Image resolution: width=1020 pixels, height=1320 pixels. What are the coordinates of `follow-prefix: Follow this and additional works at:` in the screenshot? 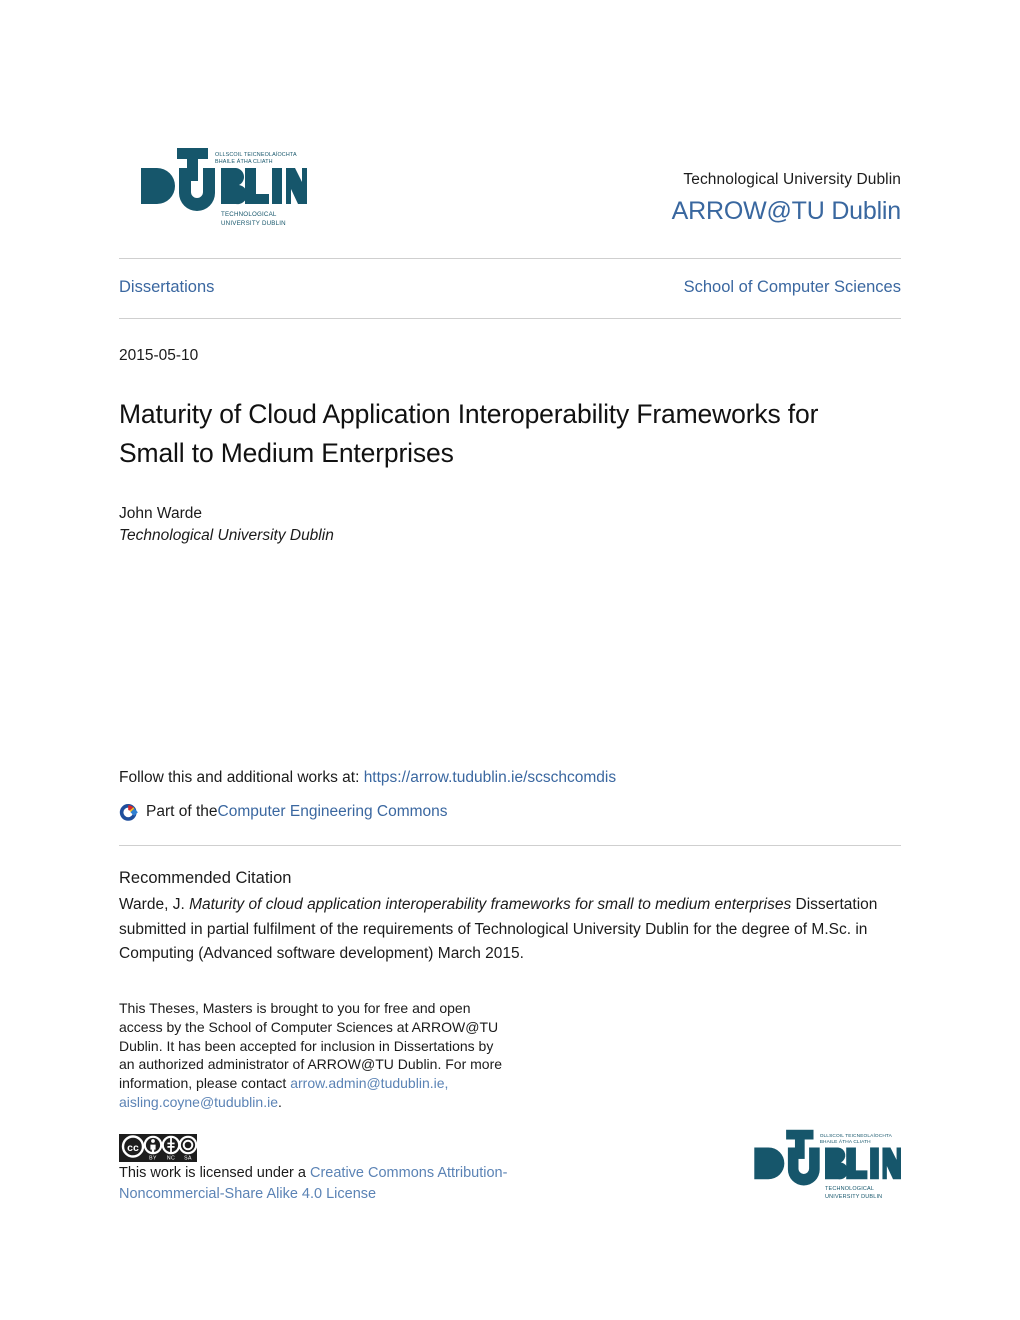 It's located at (241, 777).